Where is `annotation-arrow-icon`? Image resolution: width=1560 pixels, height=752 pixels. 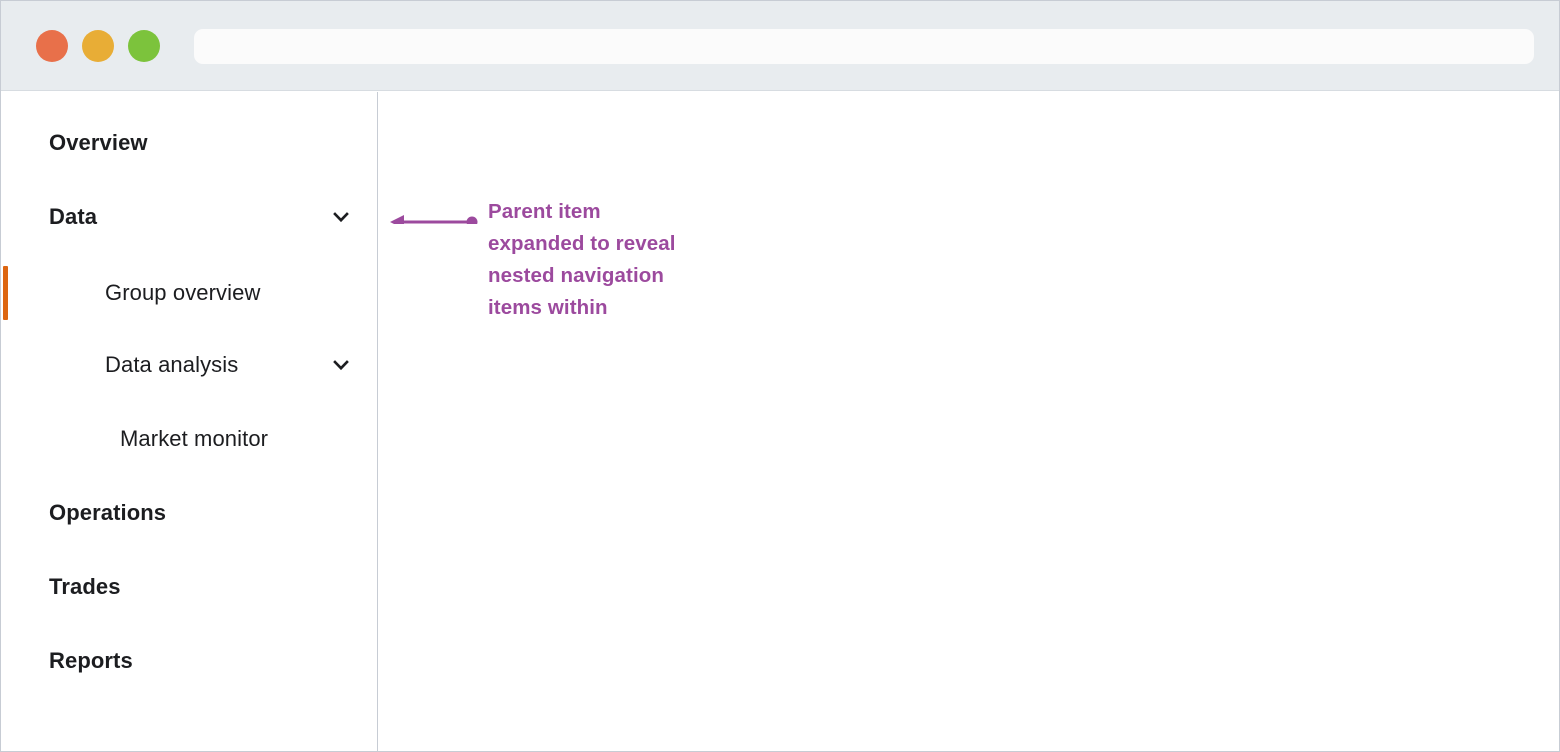 annotation-arrow-icon is located at coordinates (434, 219).